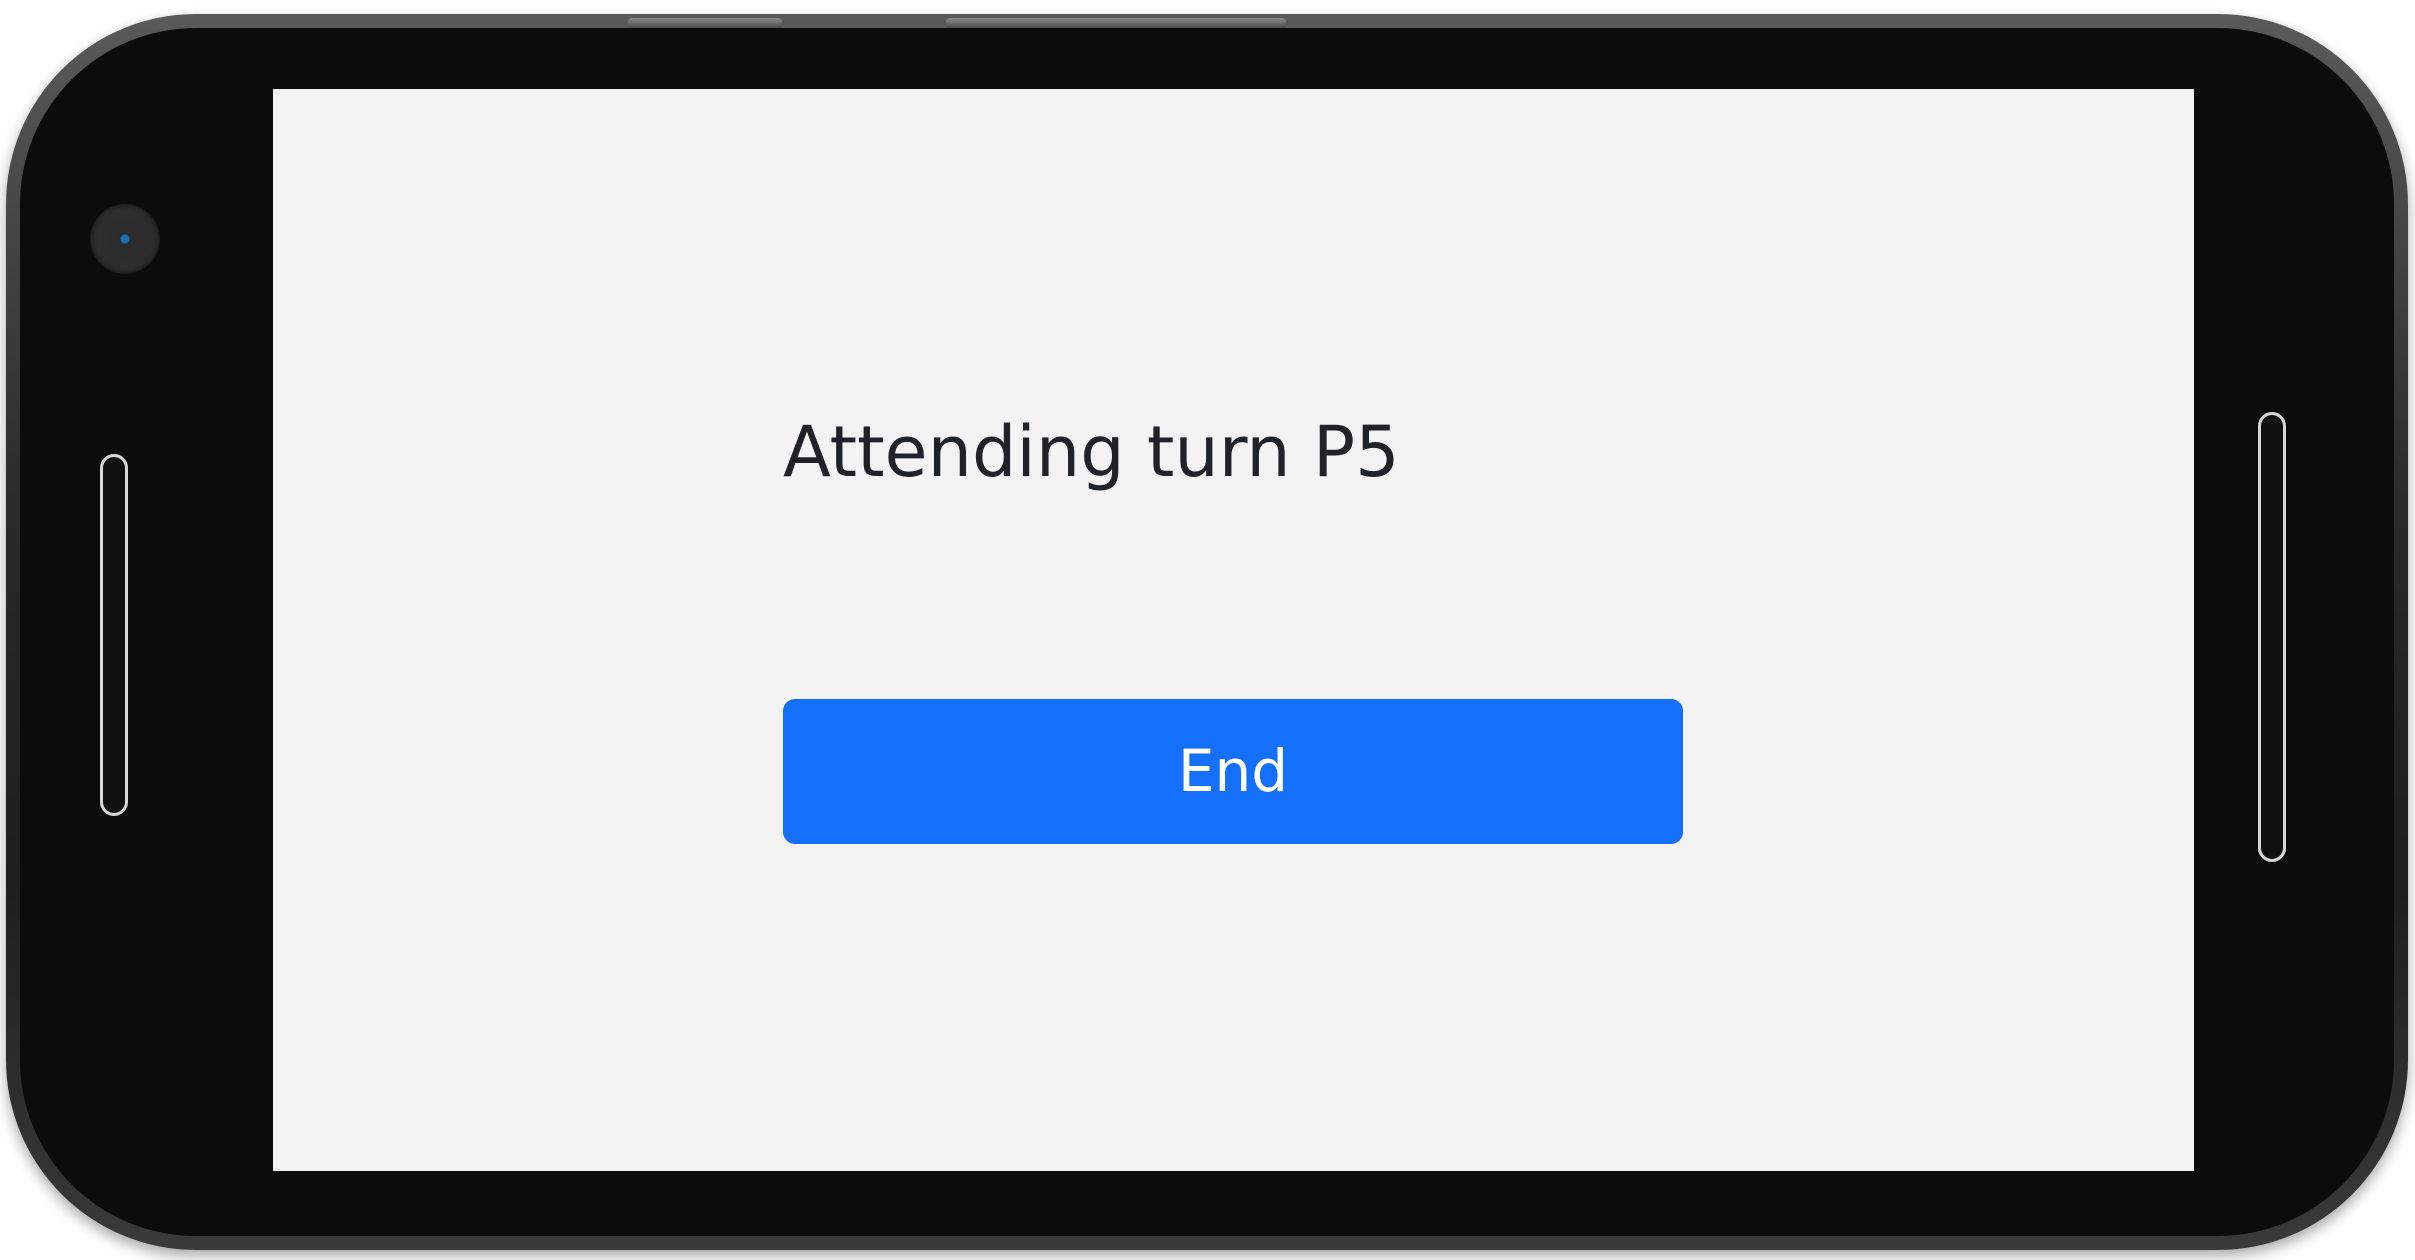 This screenshot has height=1260, width=2415. What do you see at coordinates (1233, 771) in the screenshot?
I see `end-button: End` at bounding box center [1233, 771].